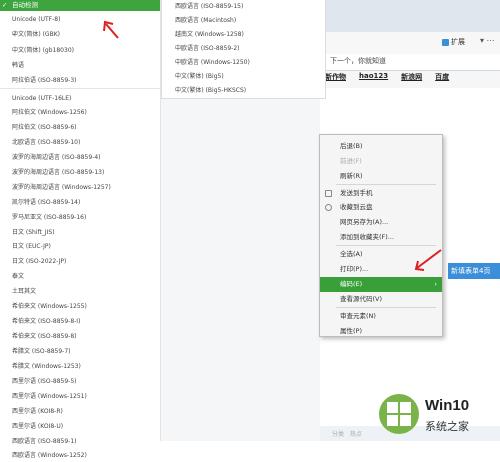 The image size is (500, 462). What do you see at coordinates (80, 98) in the screenshot?
I see `encoding-option: Unicode (UTF-16LE)` at bounding box center [80, 98].